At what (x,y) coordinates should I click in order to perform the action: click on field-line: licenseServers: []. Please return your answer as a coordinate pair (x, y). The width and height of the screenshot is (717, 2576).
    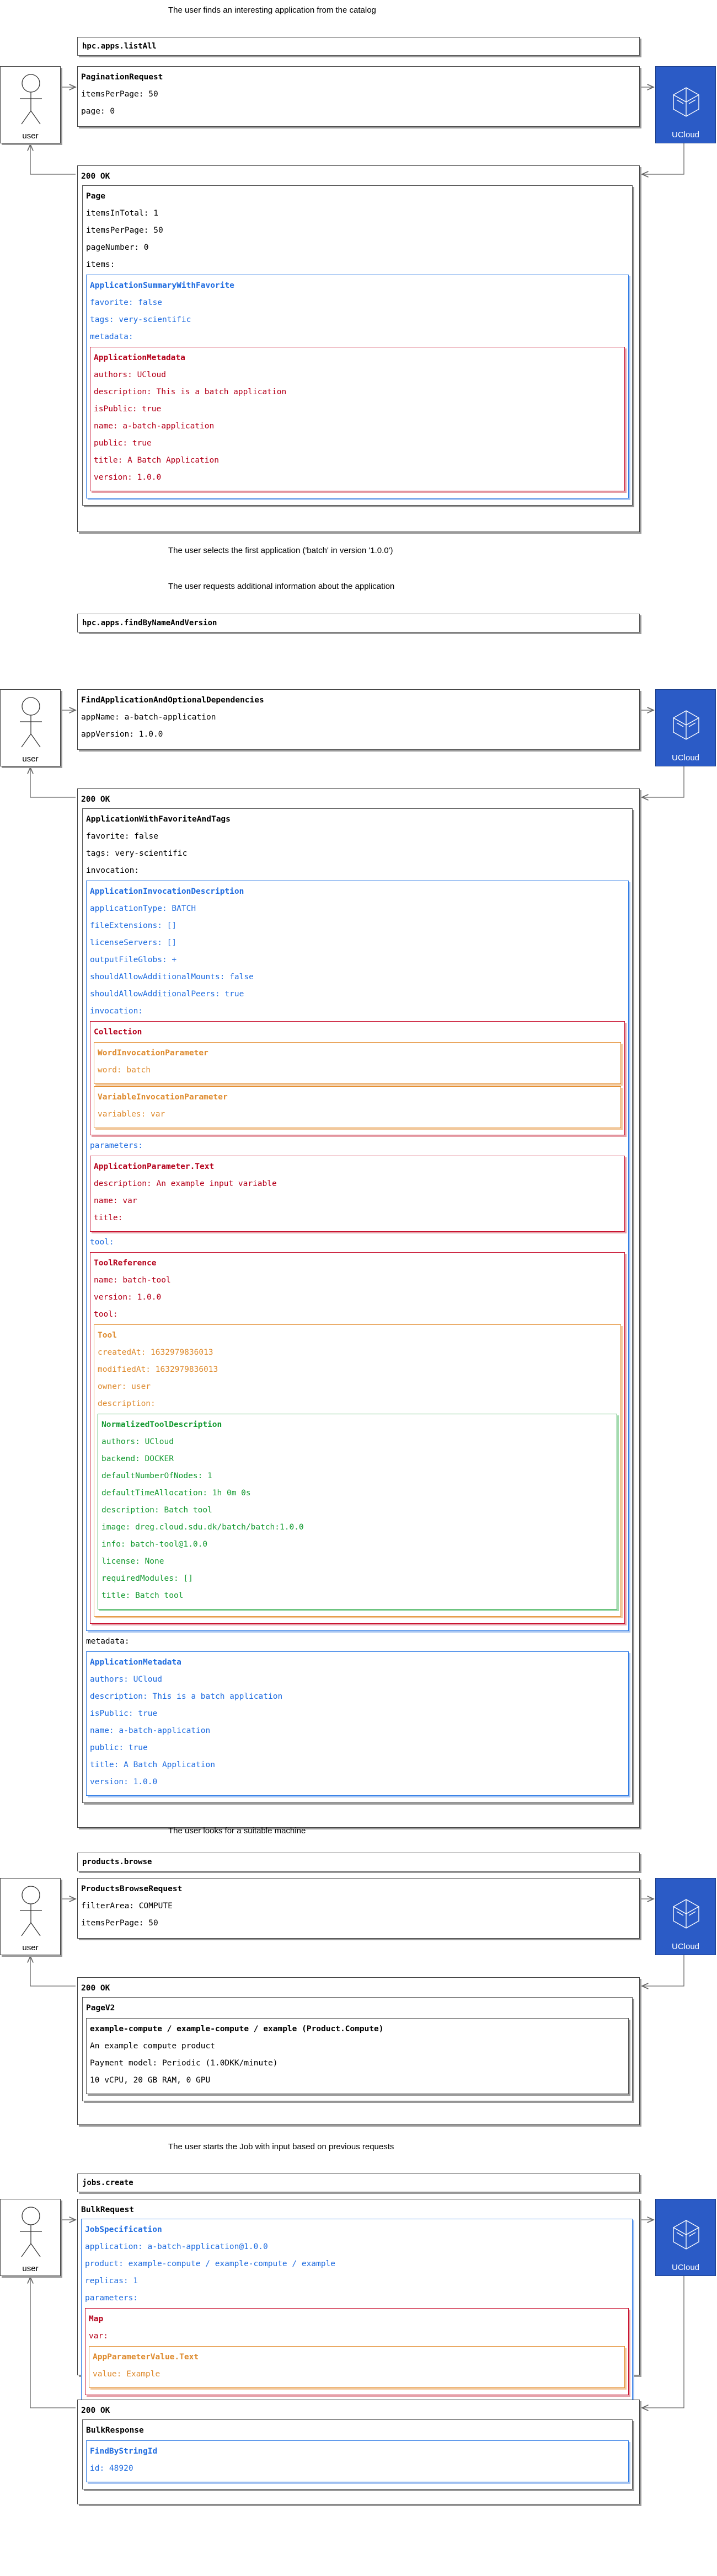
    Looking at the image, I should click on (133, 942).